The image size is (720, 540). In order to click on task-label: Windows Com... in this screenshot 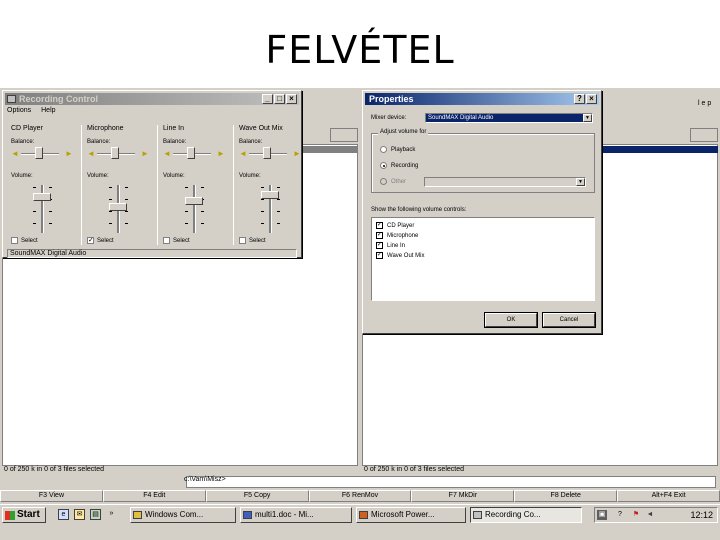, I will do `click(174, 514)`.